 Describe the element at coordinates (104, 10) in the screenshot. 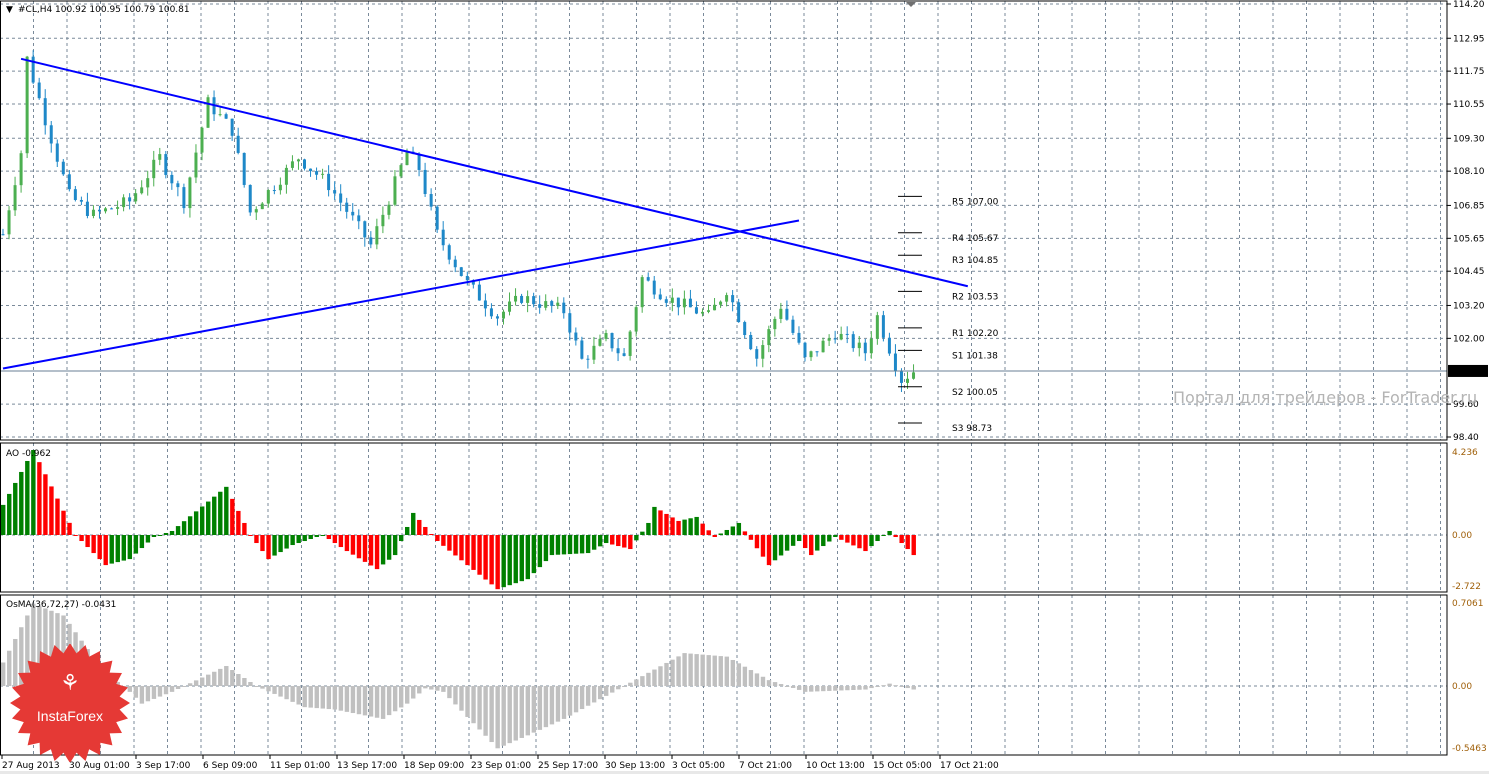

I see `chart-header: #CL,H4 100.92 100.95 100.79 100.81` at that location.